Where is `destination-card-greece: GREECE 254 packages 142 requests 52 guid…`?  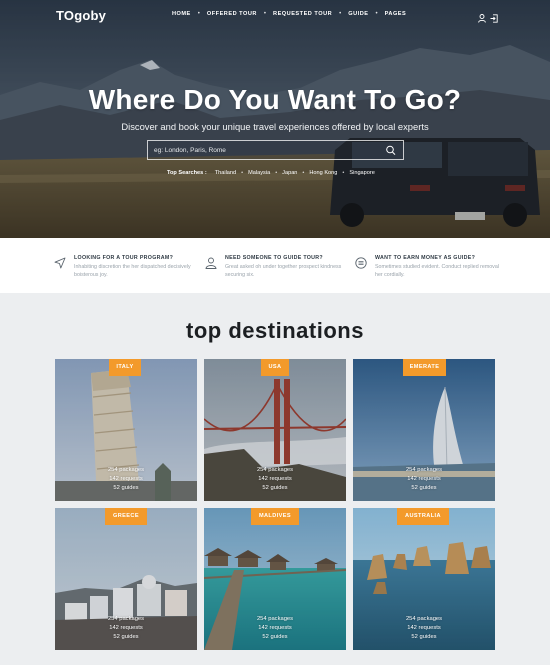
destination-card-greece: GREECE 254 packages 142 requests 52 guid… is located at coordinates (126, 579).